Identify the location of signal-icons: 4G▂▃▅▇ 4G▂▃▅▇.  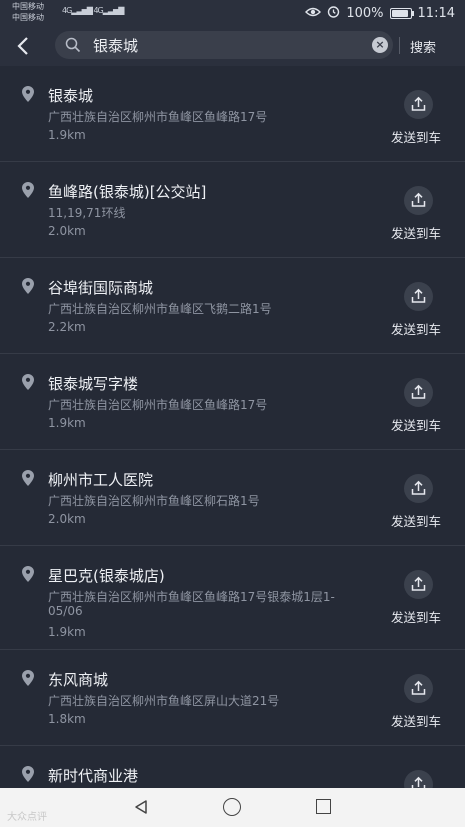
(93, 10).